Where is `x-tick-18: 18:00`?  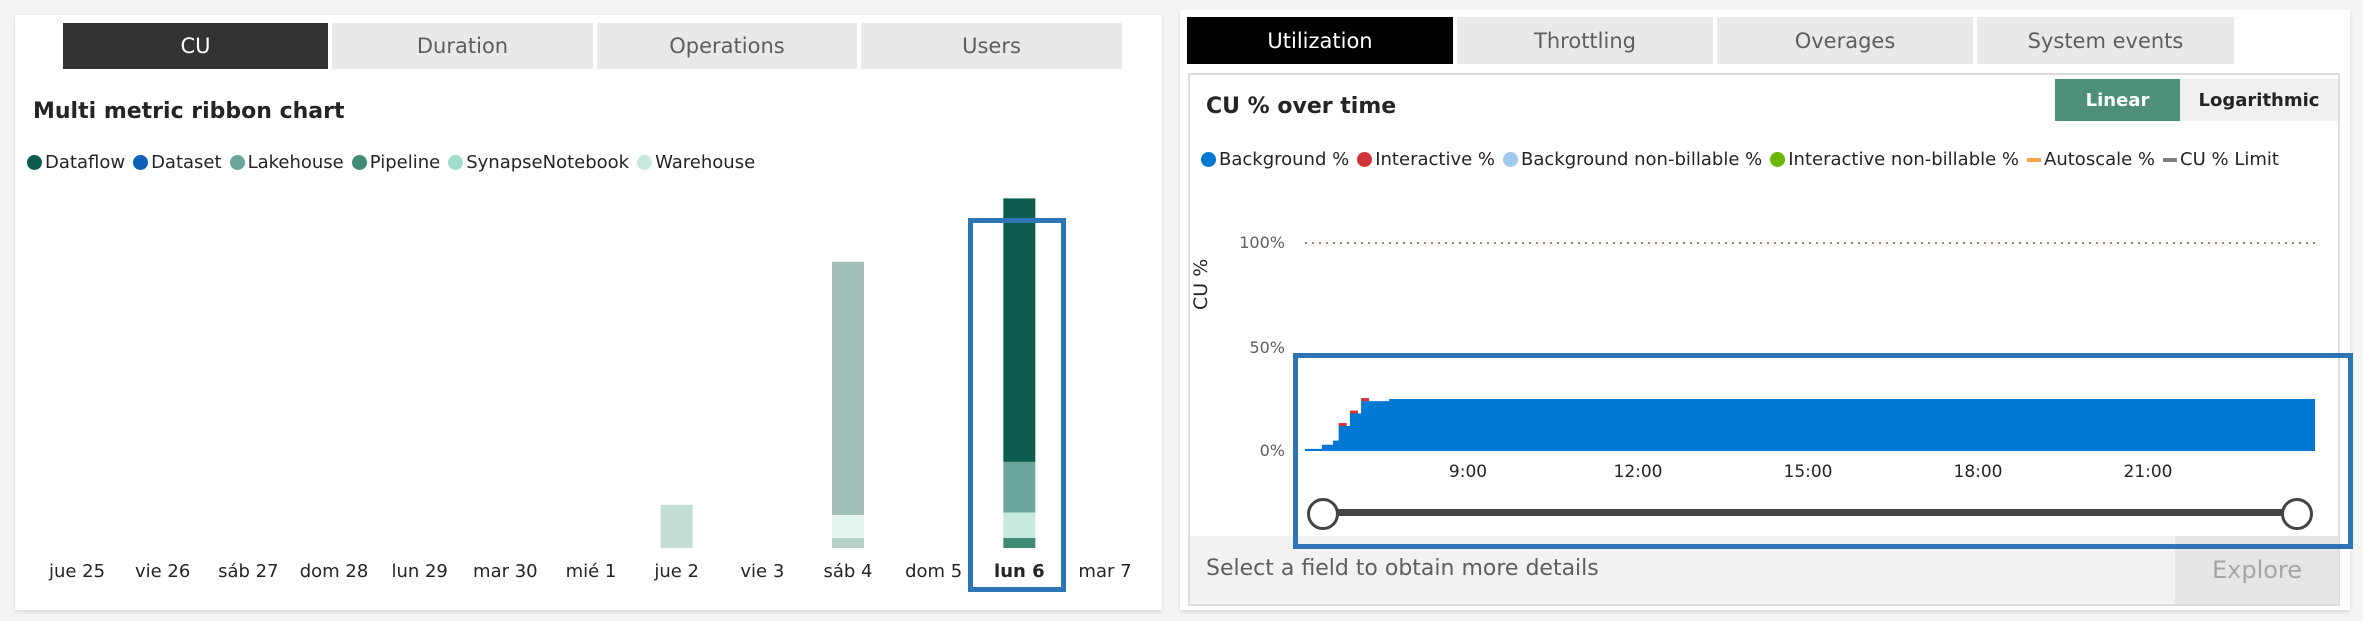
x-tick-18: 18:00 is located at coordinates (1978, 472).